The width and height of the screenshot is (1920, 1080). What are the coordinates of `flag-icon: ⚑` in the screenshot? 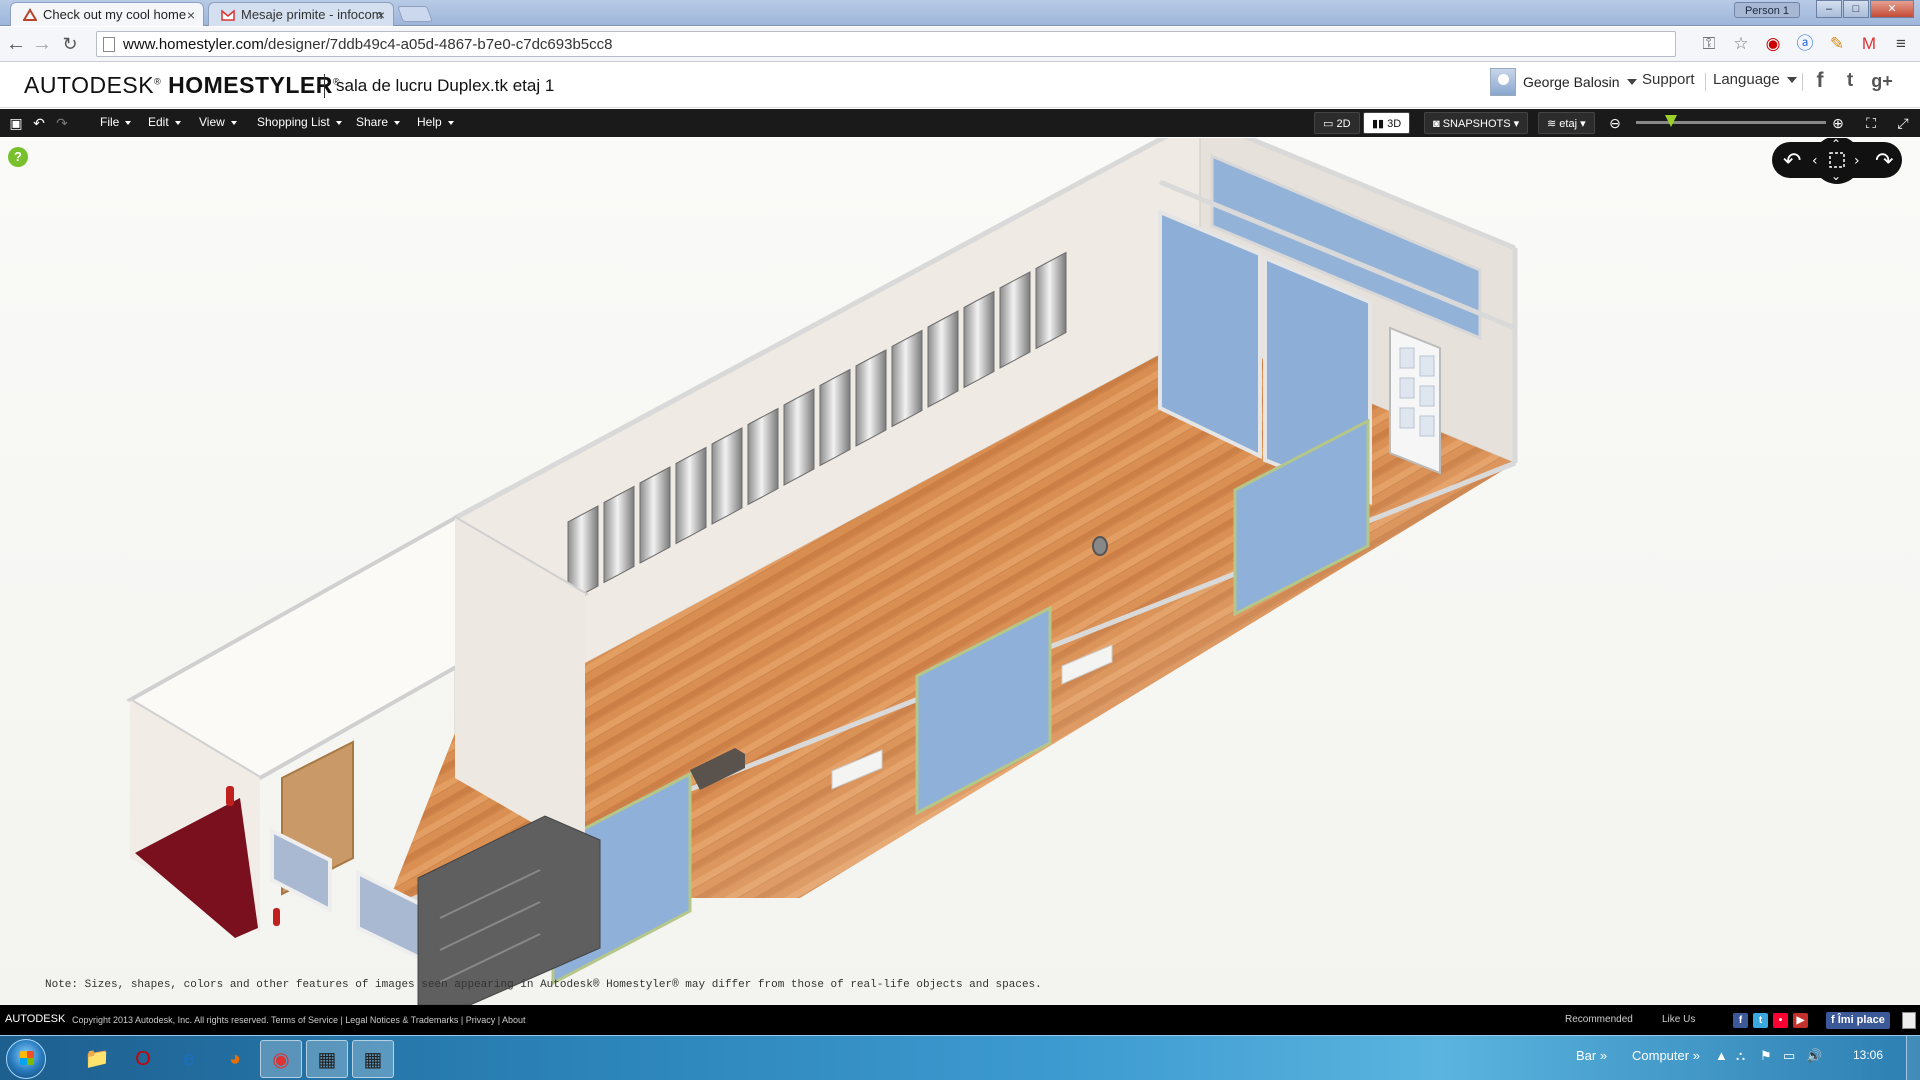 It's located at (1766, 1056).